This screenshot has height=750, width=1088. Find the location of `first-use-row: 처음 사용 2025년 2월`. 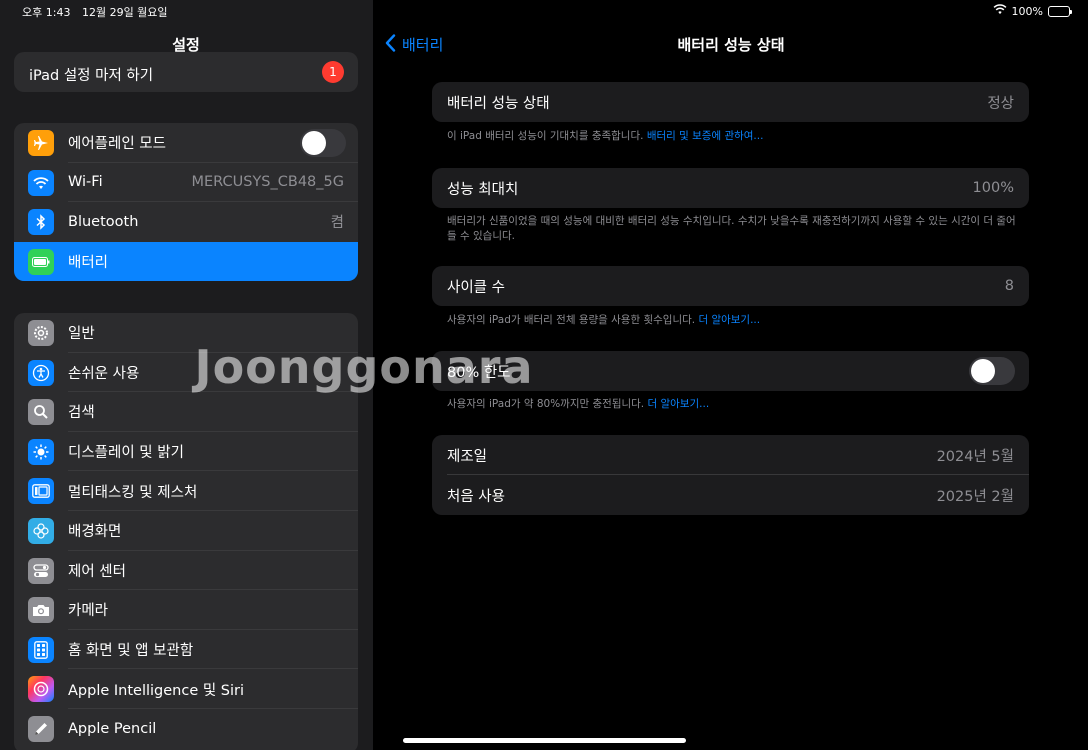

first-use-row: 처음 사용 2025년 2월 is located at coordinates (730, 495).